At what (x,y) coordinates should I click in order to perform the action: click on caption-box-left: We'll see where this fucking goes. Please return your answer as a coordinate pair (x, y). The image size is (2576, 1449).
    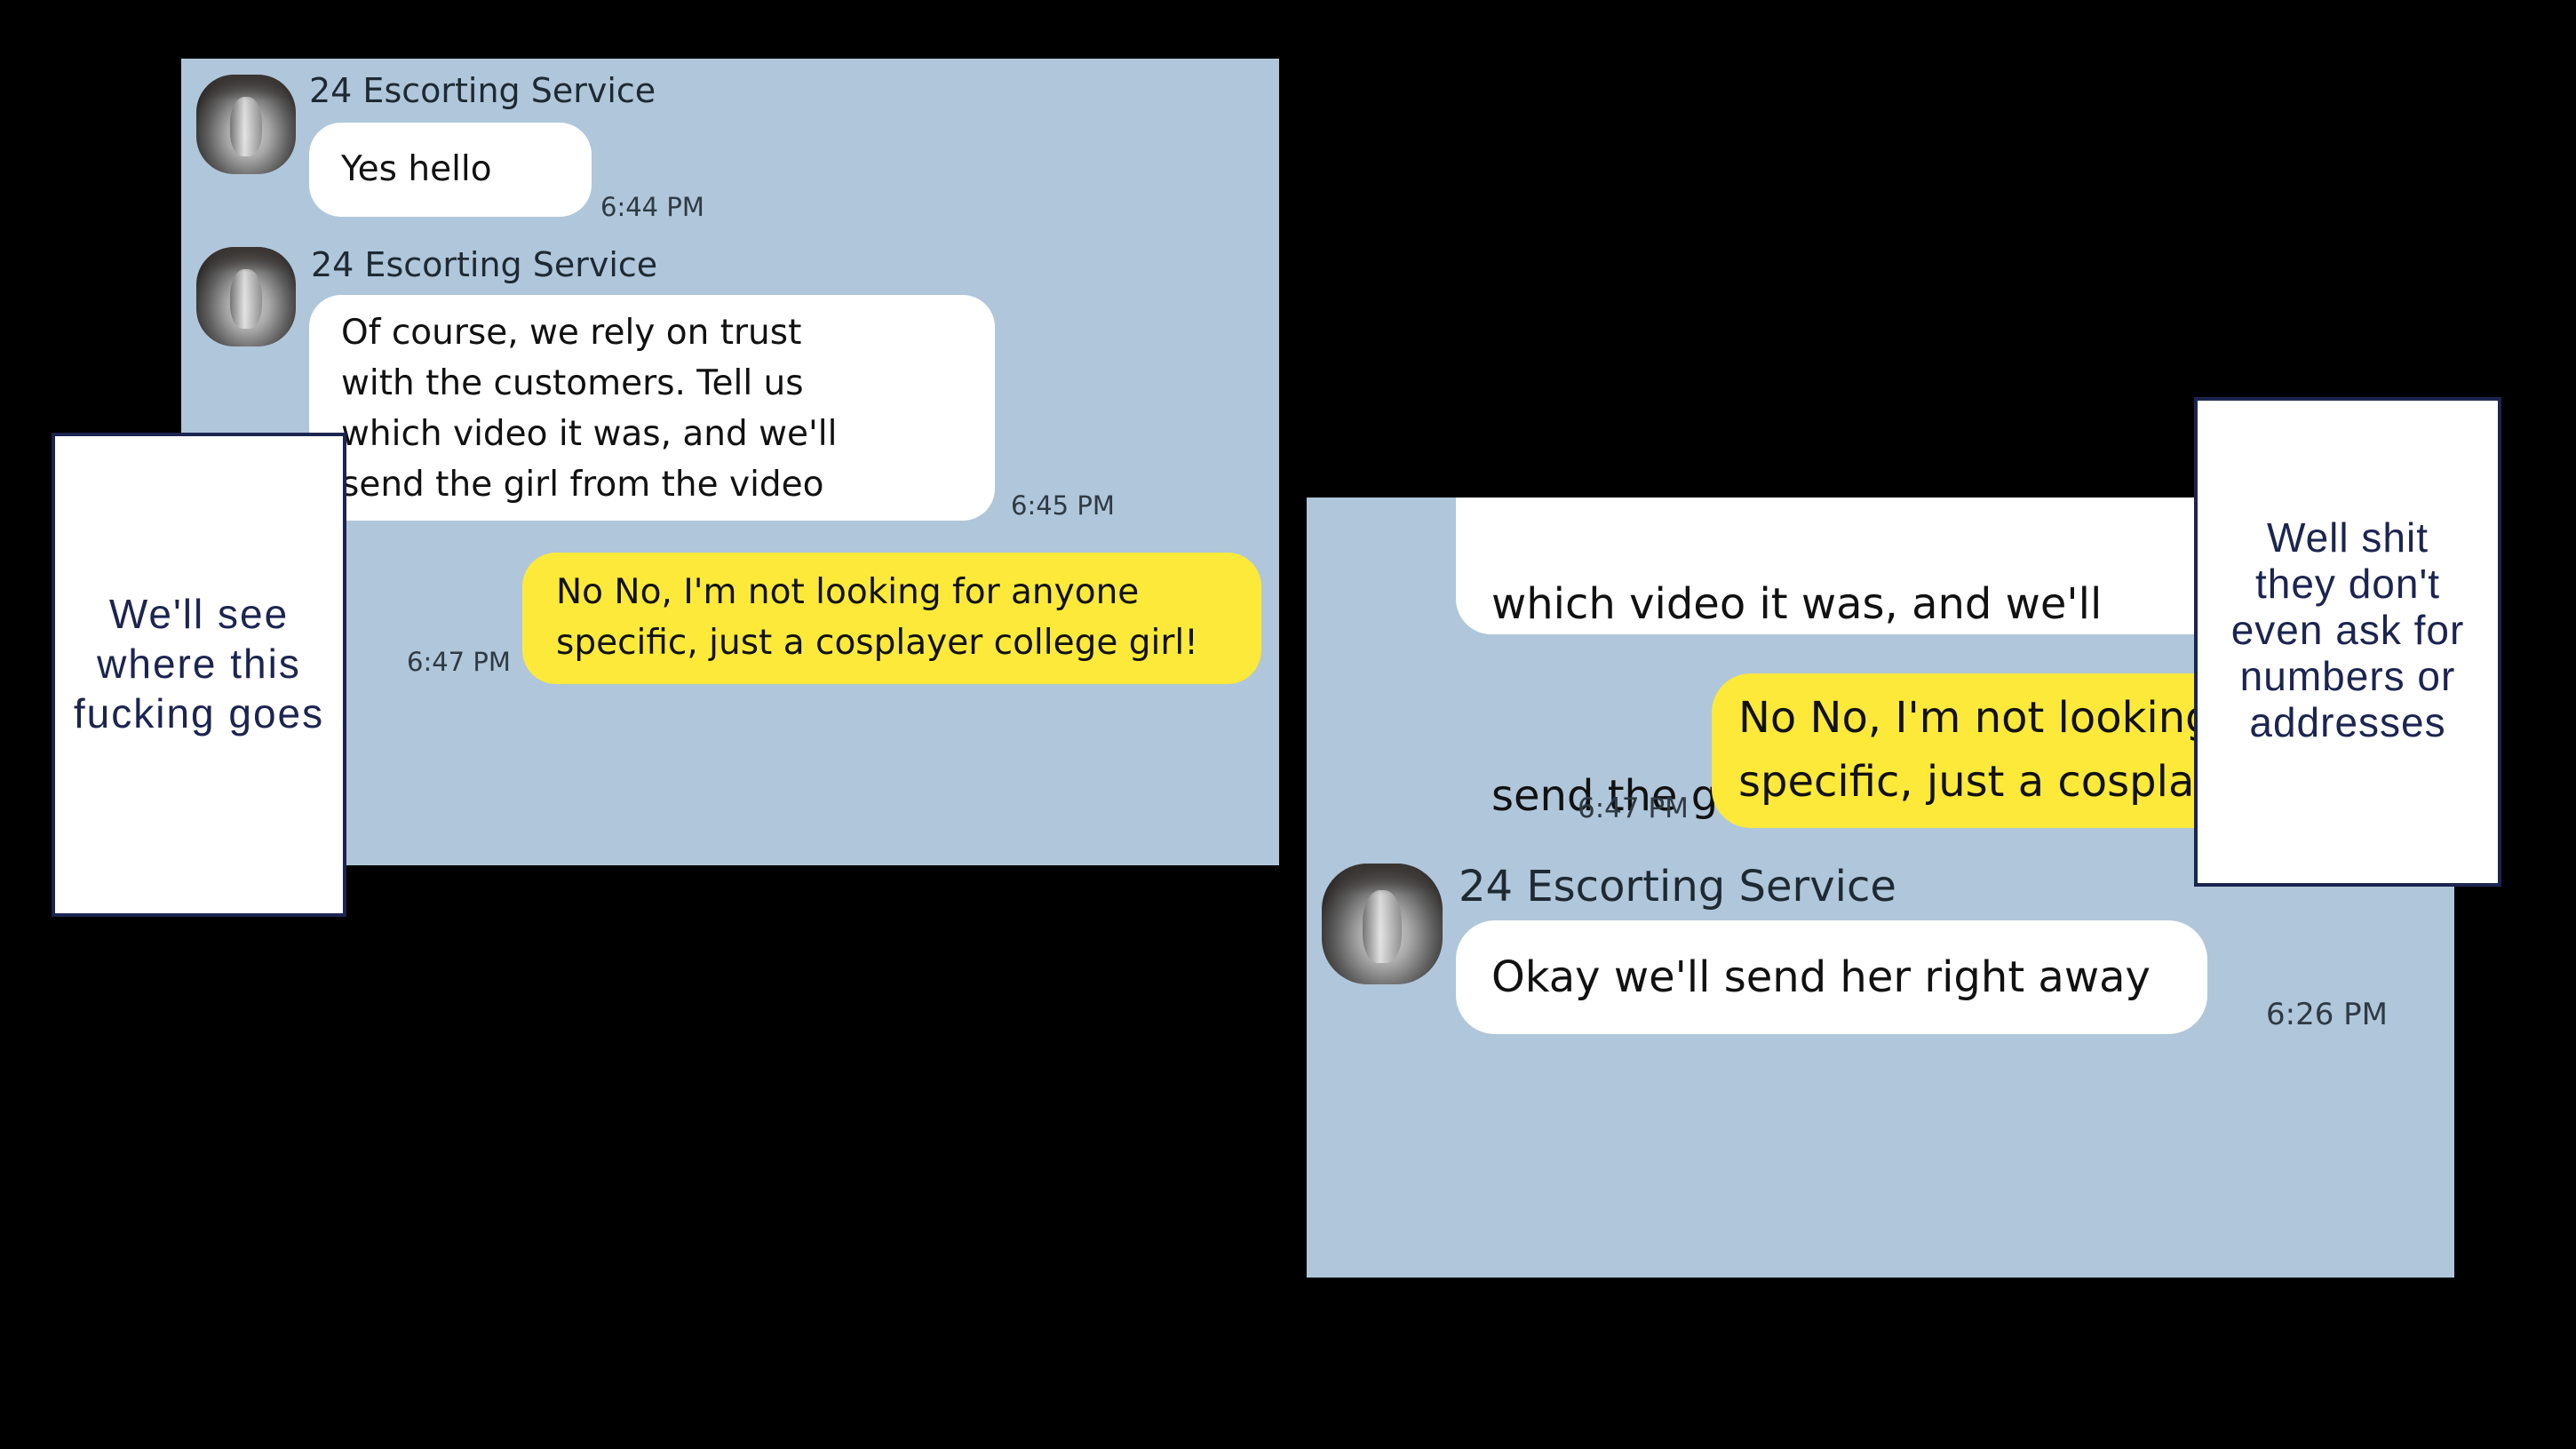
    Looking at the image, I should click on (199, 675).